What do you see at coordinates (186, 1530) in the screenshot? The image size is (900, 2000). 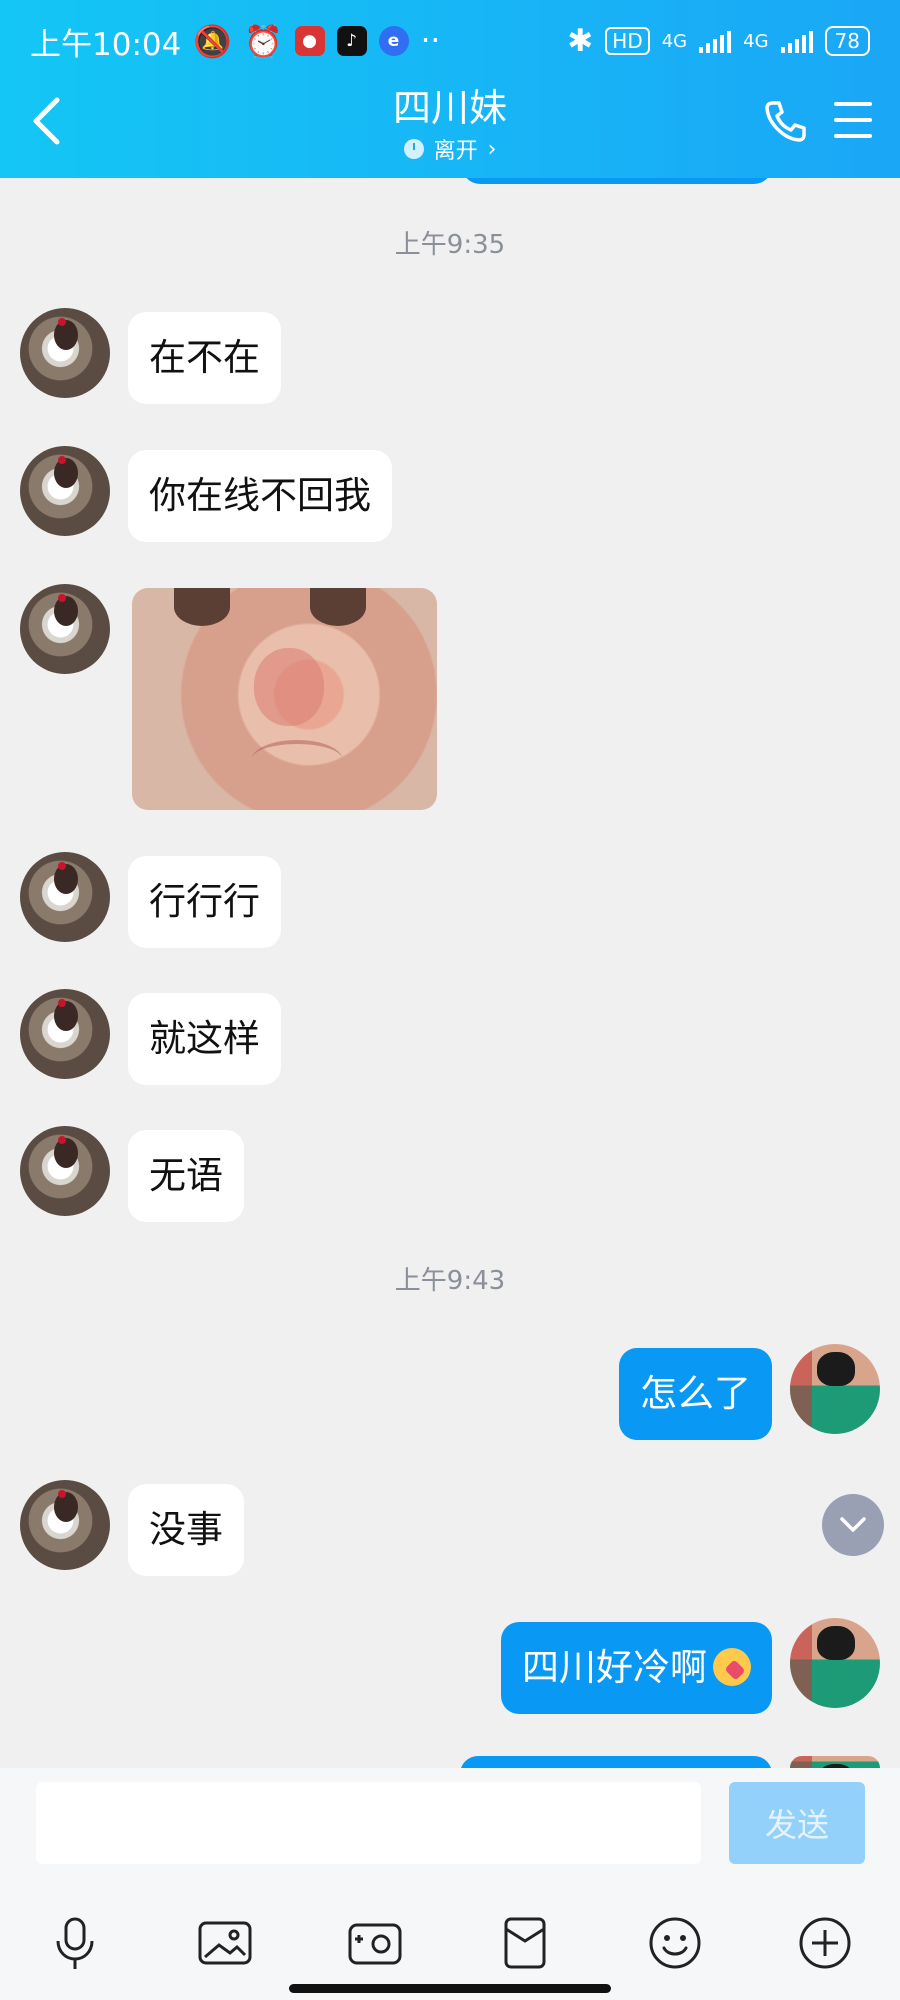 I see `incoming-message: 没事` at bounding box center [186, 1530].